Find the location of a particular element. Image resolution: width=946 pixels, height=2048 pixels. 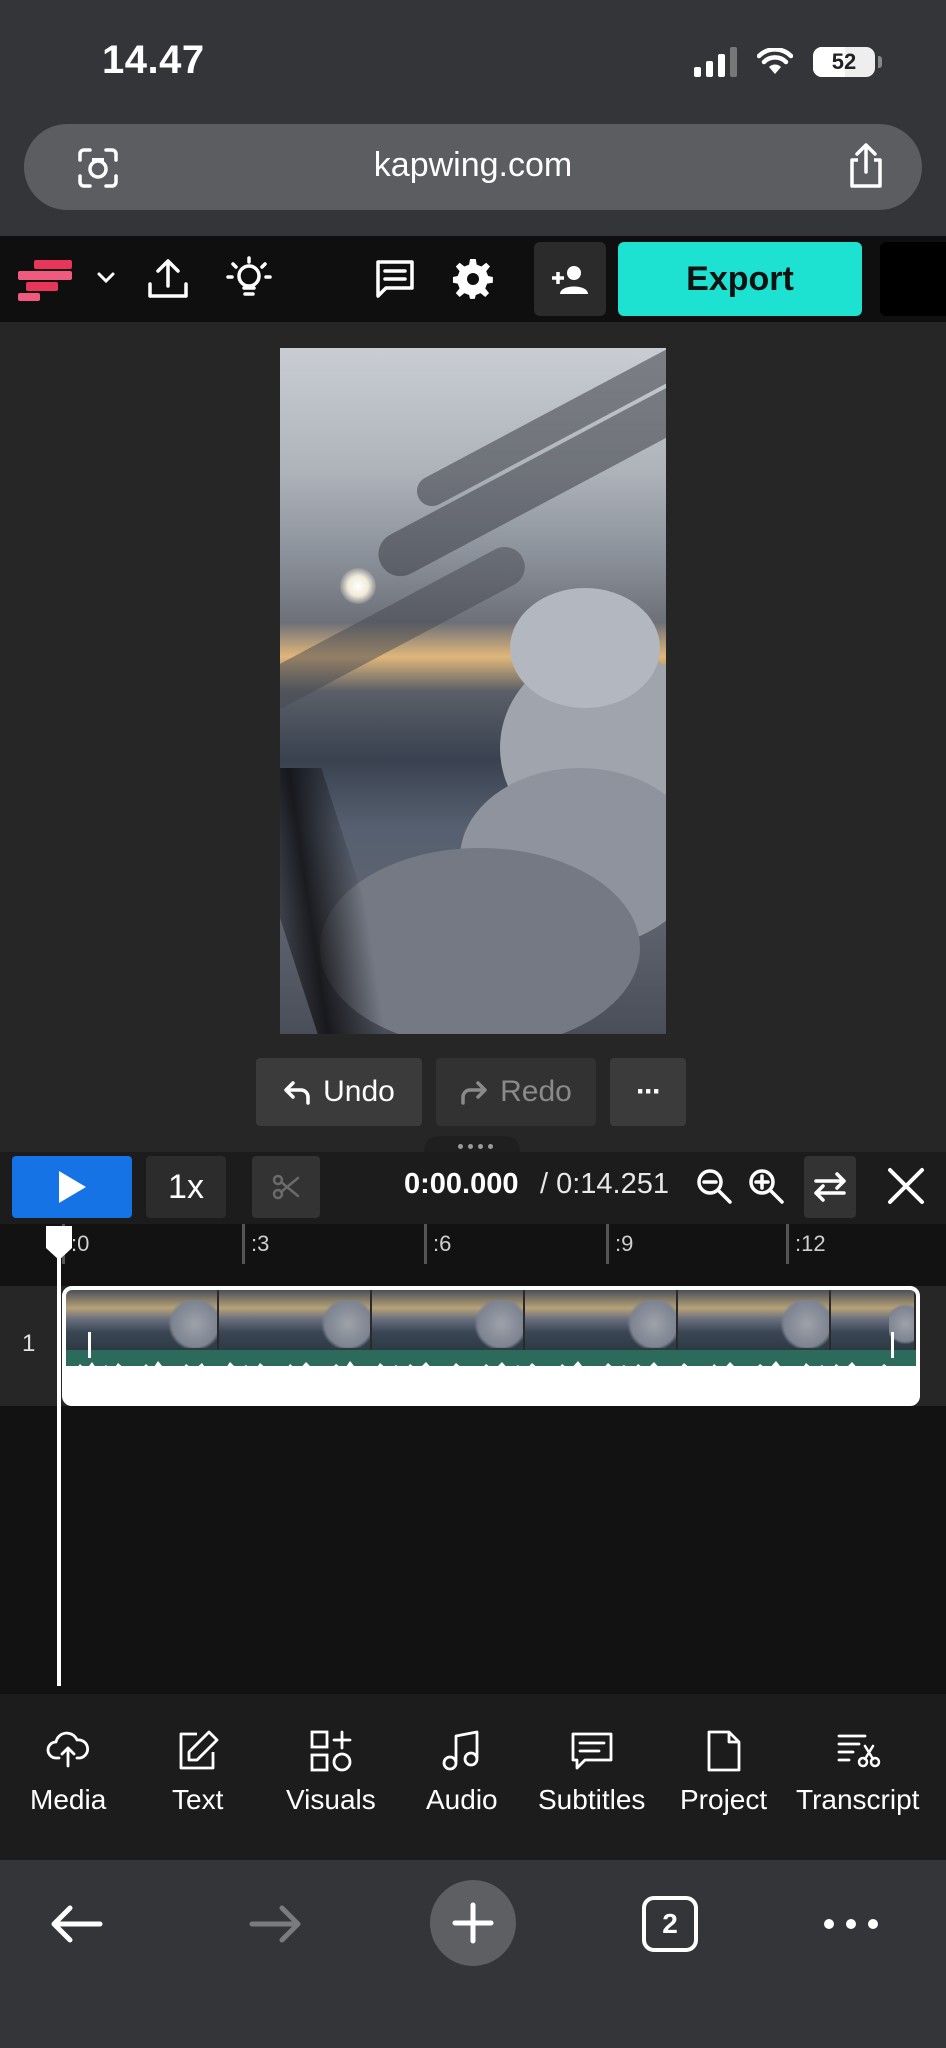

upload-cloud-icon is located at coordinates (68, 1749).